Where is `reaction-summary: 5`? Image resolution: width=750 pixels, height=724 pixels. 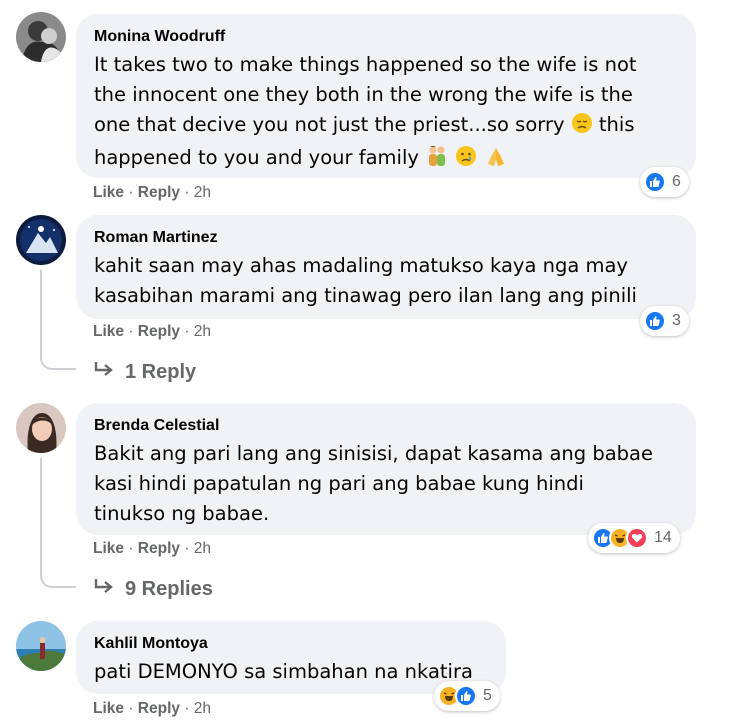
reaction-summary: 5 is located at coordinates (467, 696).